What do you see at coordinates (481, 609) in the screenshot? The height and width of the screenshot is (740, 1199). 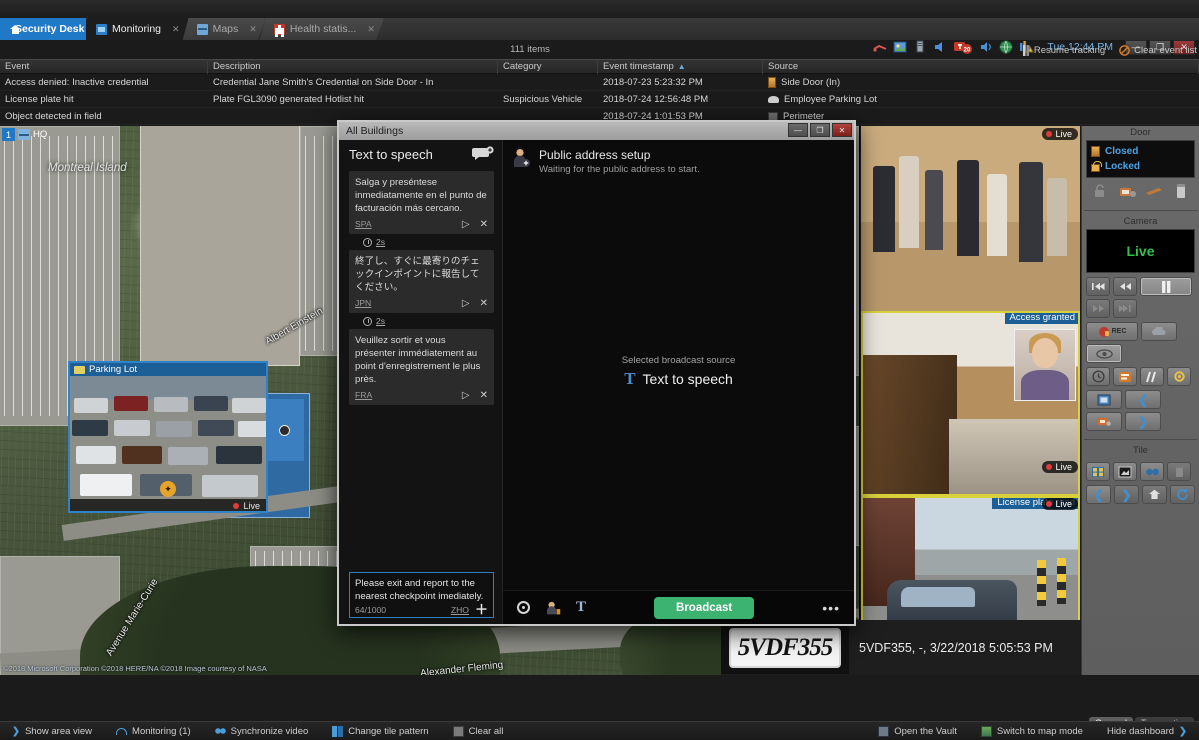 I see `add-message-button: ＋` at bounding box center [481, 609].